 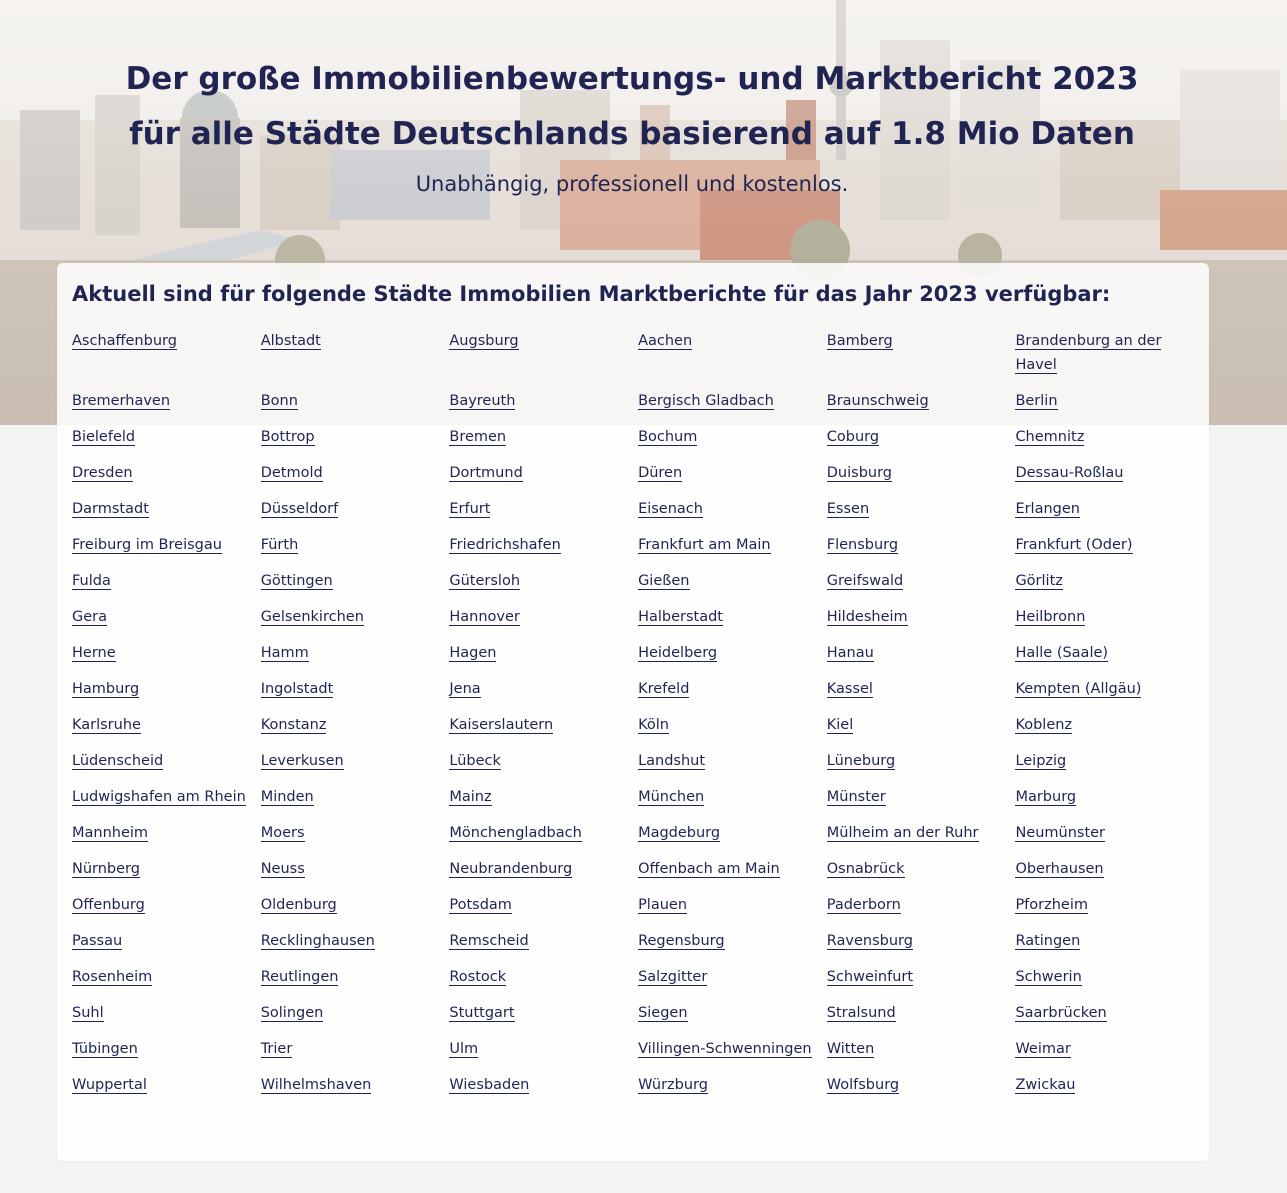 I want to click on city-link: Bergisch Gladbach, so click(x=706, y=401).